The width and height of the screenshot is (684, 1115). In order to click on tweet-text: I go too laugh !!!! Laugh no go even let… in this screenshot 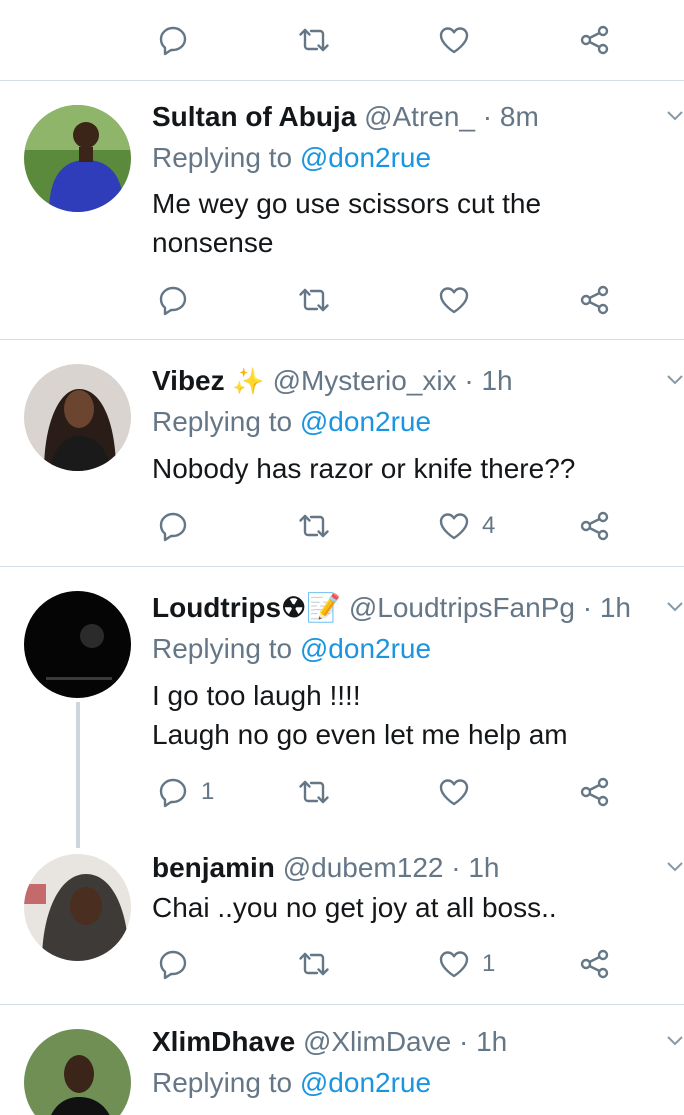, I will do `click(360, 715)`.